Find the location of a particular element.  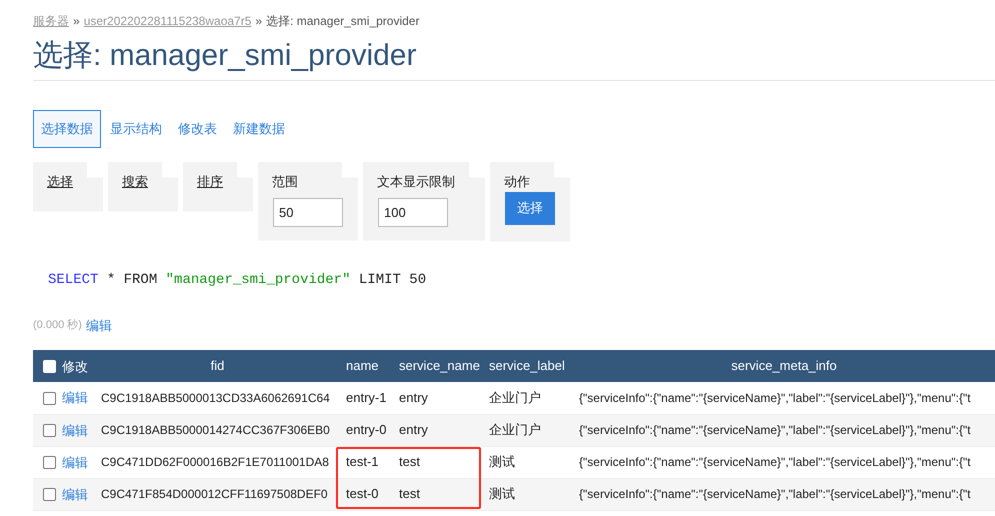

table-cell: C9C1918ABB5000013CD33A6062691C64 is located at coordinates (217, 398).